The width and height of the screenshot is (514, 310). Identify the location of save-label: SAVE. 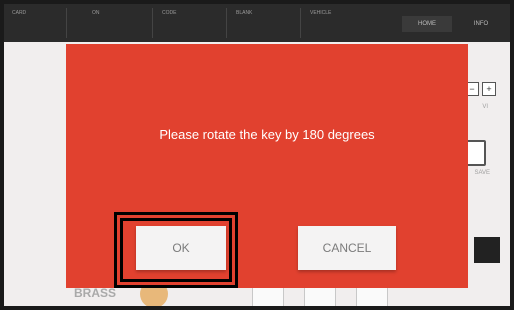
(482, 173).